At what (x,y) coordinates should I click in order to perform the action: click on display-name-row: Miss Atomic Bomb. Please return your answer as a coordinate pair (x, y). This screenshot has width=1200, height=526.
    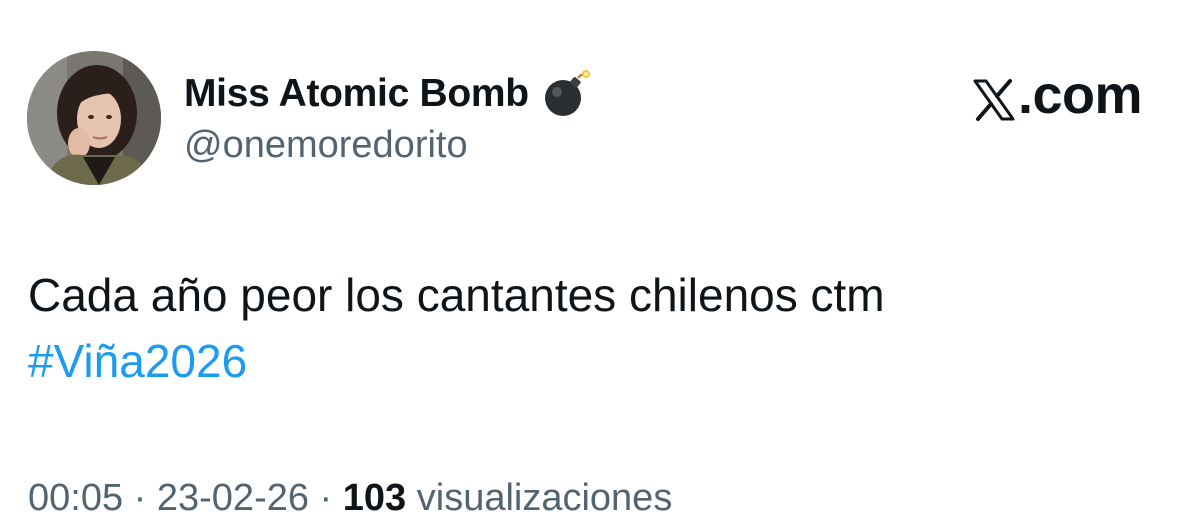
    Looking at the image, I should click on (388, 94).